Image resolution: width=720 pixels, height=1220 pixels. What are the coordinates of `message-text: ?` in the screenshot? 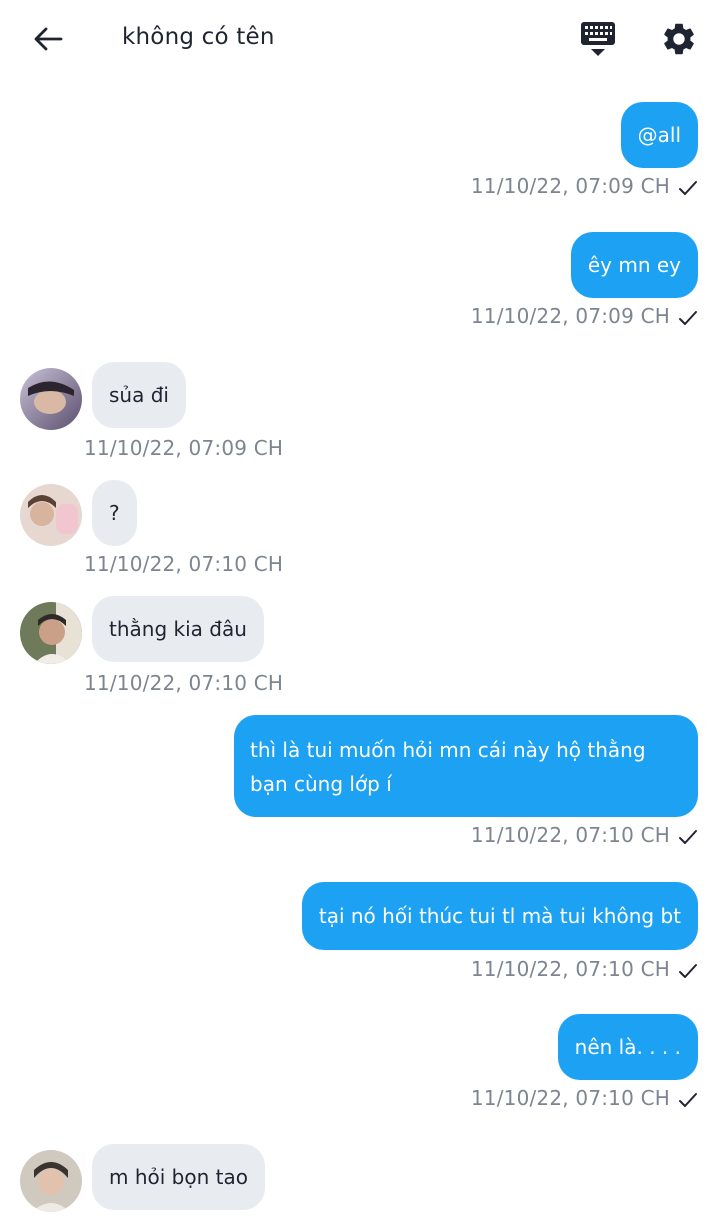 It's located at (114, 513).